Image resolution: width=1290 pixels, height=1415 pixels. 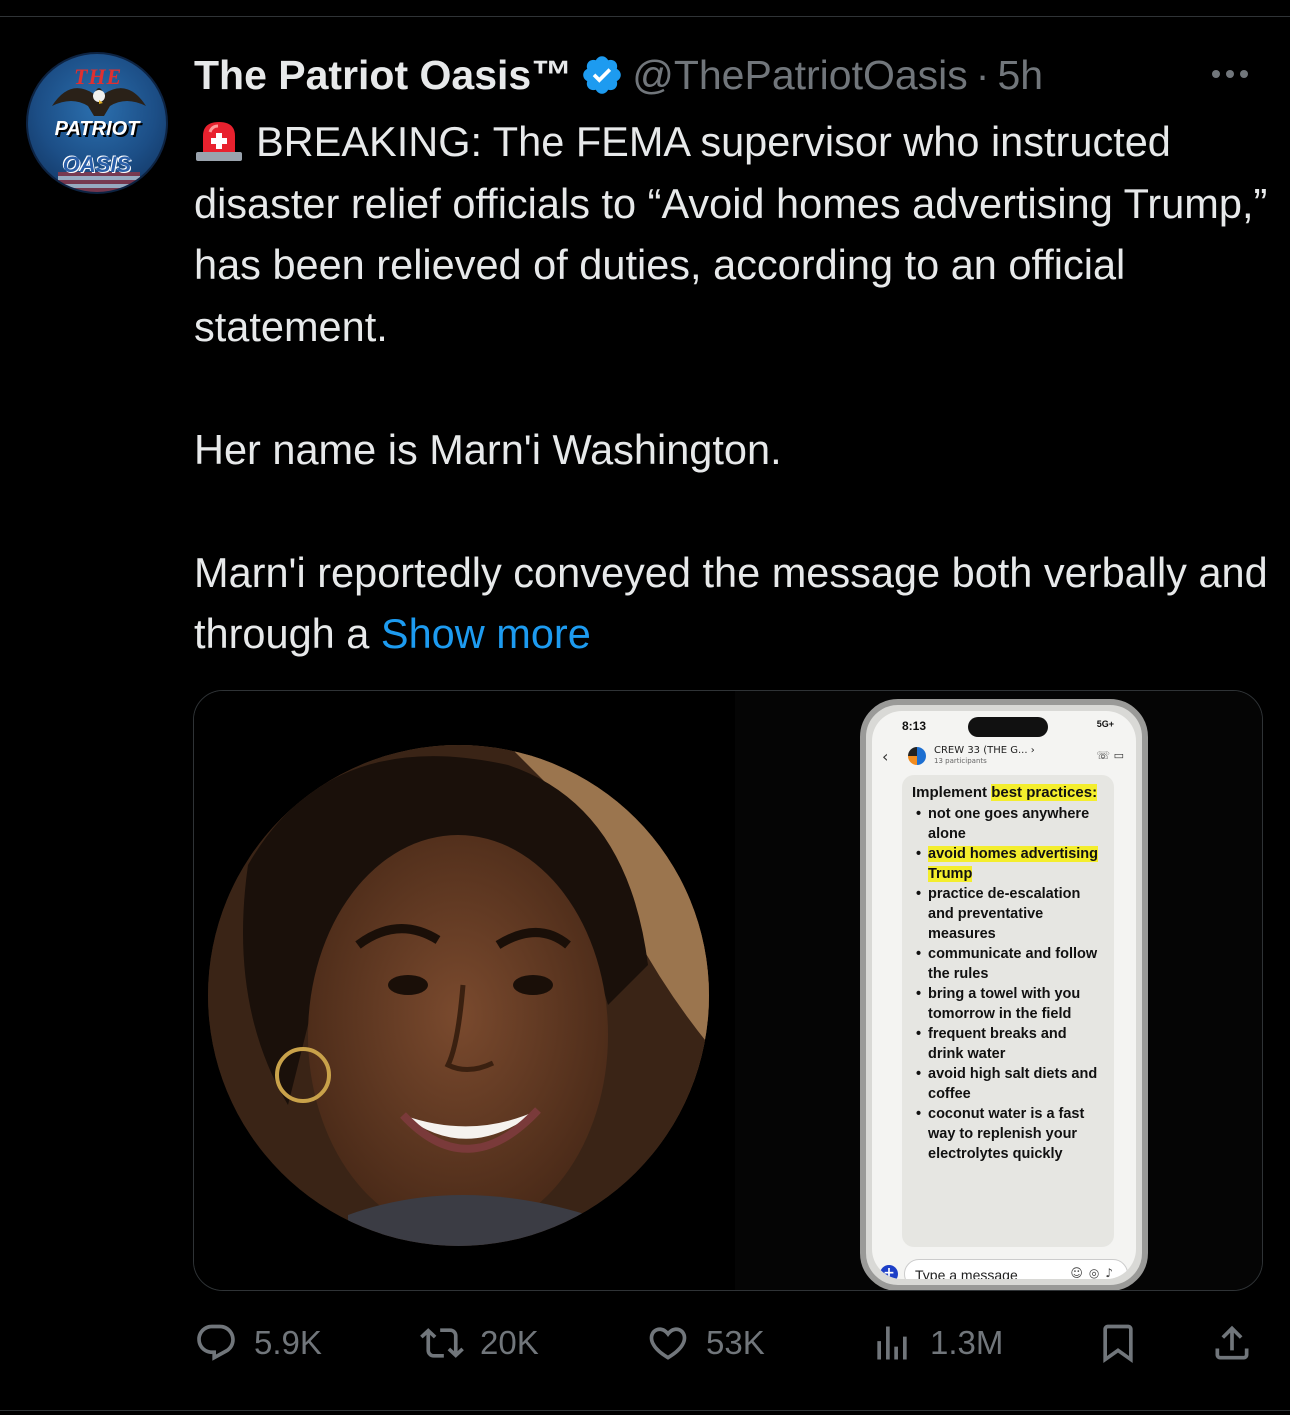 I want to click on portrait-photo, so click(x=458, y=995).